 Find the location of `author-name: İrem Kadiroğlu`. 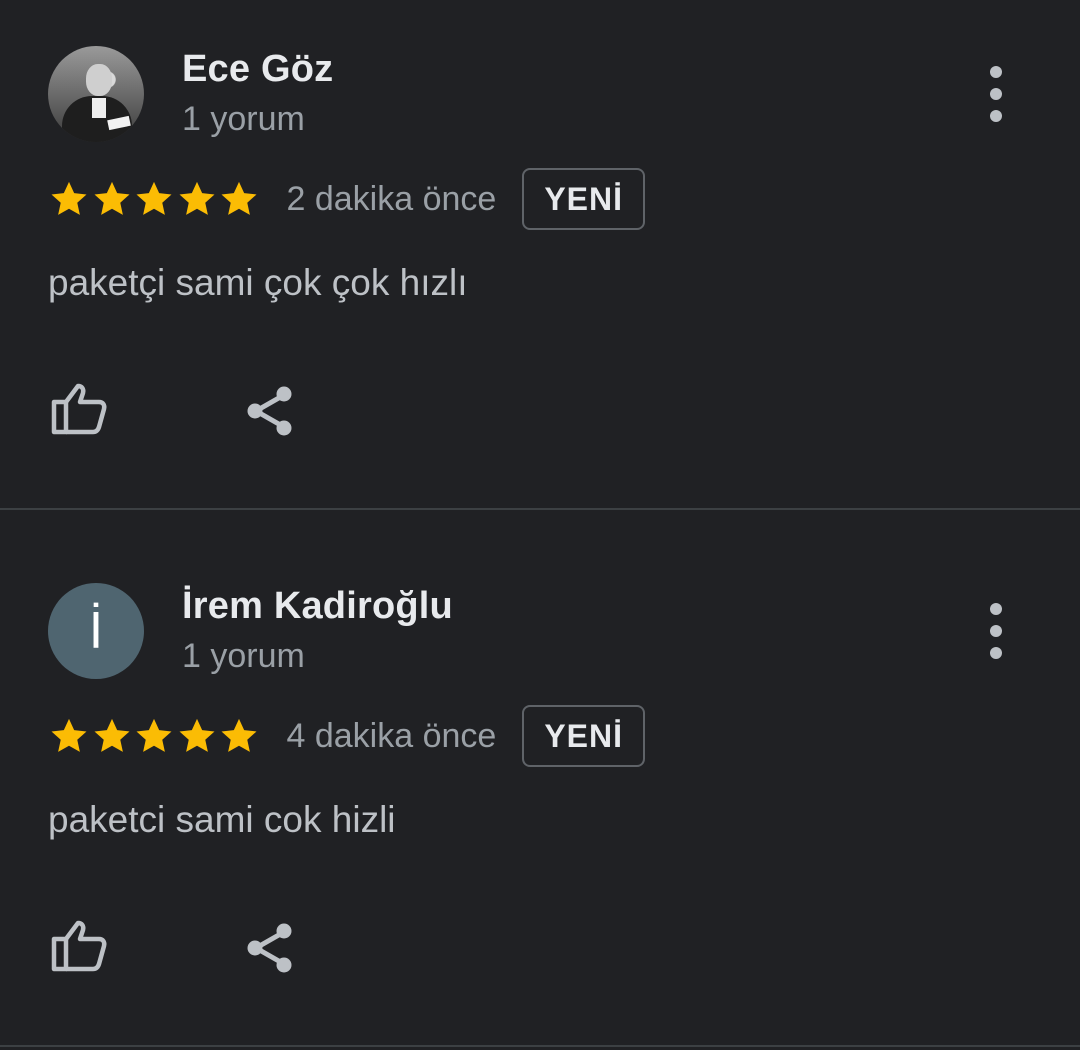

author-name: İrem Kadiroğlu is located at coordinates (317, 606).